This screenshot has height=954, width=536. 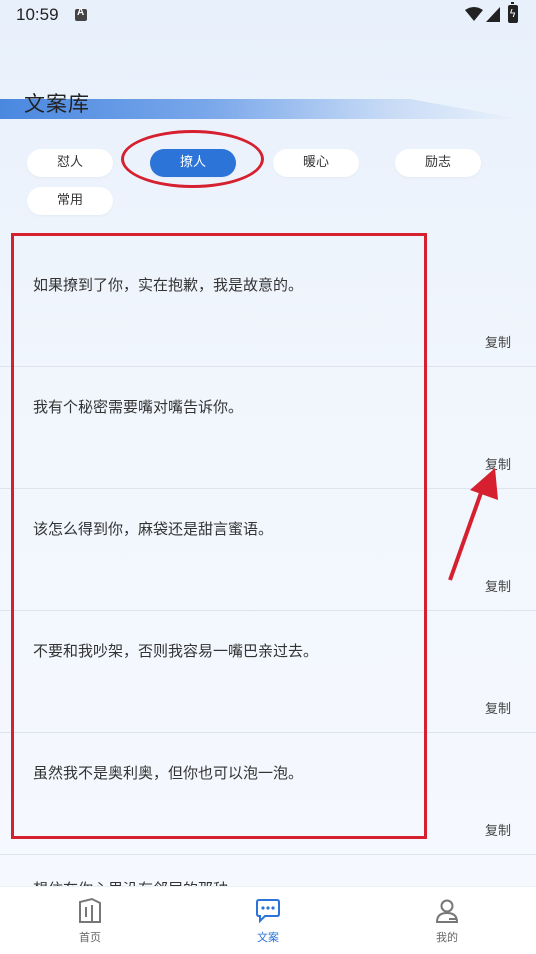 What do you see at coordinates (447, 937) in the screenshot?
I see `nav-mine-label: 我的` at bounding box center [447, 937].